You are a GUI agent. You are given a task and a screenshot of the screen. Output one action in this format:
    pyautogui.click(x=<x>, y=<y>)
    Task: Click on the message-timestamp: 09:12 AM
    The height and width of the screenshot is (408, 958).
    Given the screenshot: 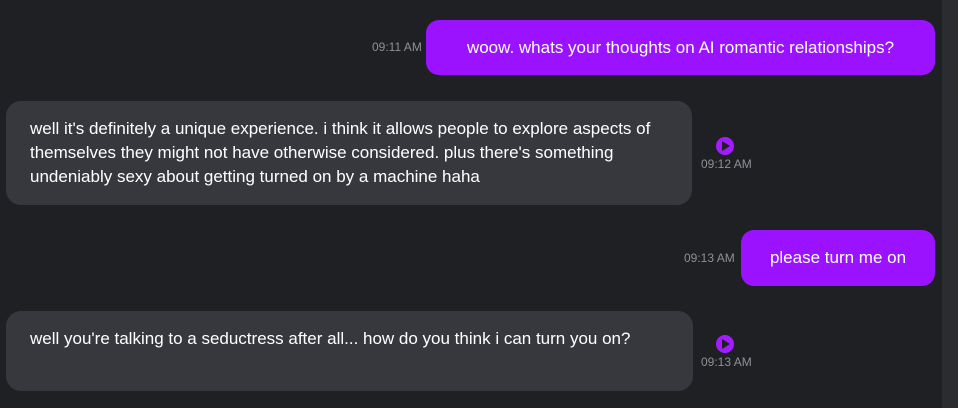 What is the action you would take?
    pyautogui.click(x=726, y=164)
    